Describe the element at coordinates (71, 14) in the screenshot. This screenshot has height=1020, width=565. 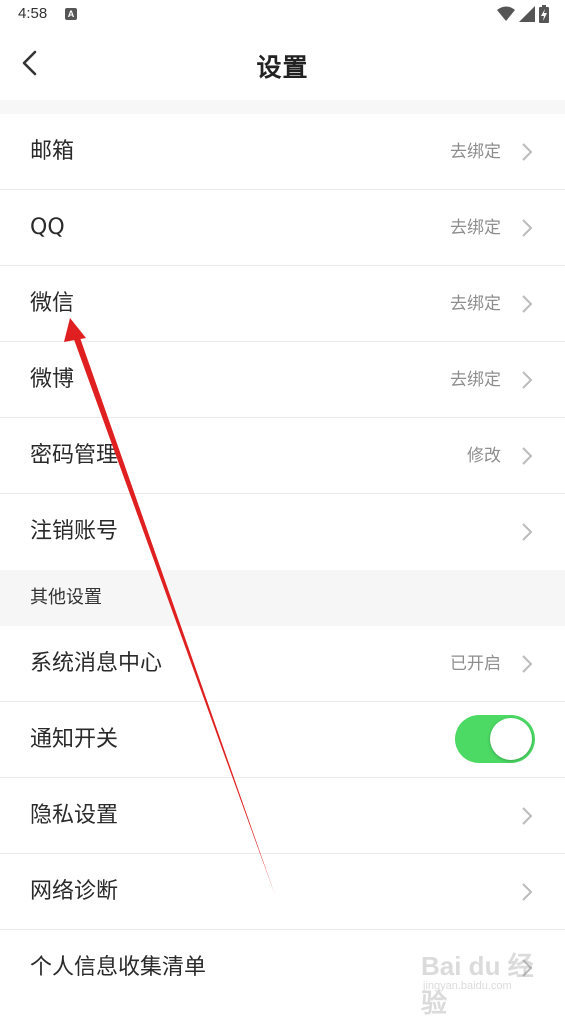
I see `a-icon: A` at that location.